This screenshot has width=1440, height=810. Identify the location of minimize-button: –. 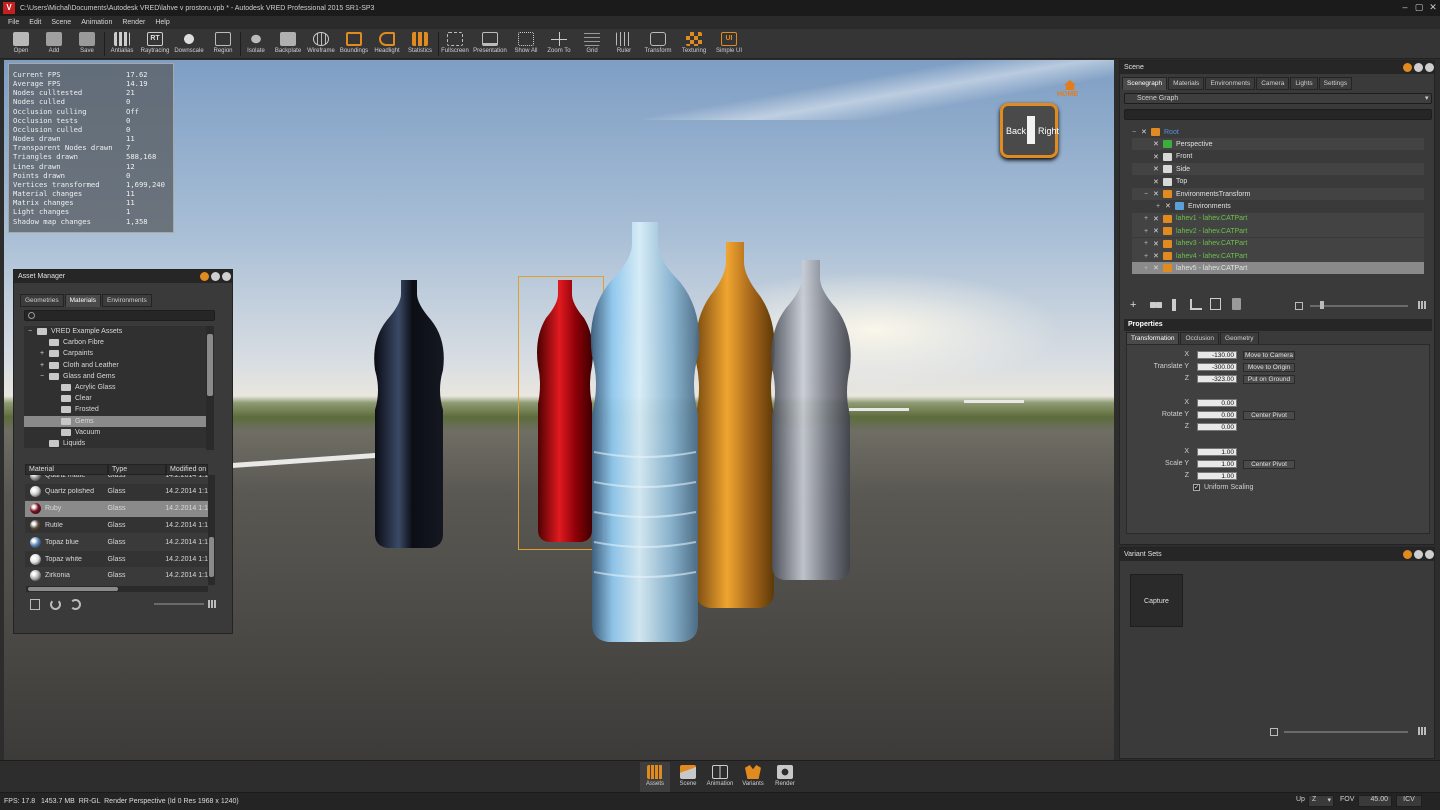
(1405, 7).